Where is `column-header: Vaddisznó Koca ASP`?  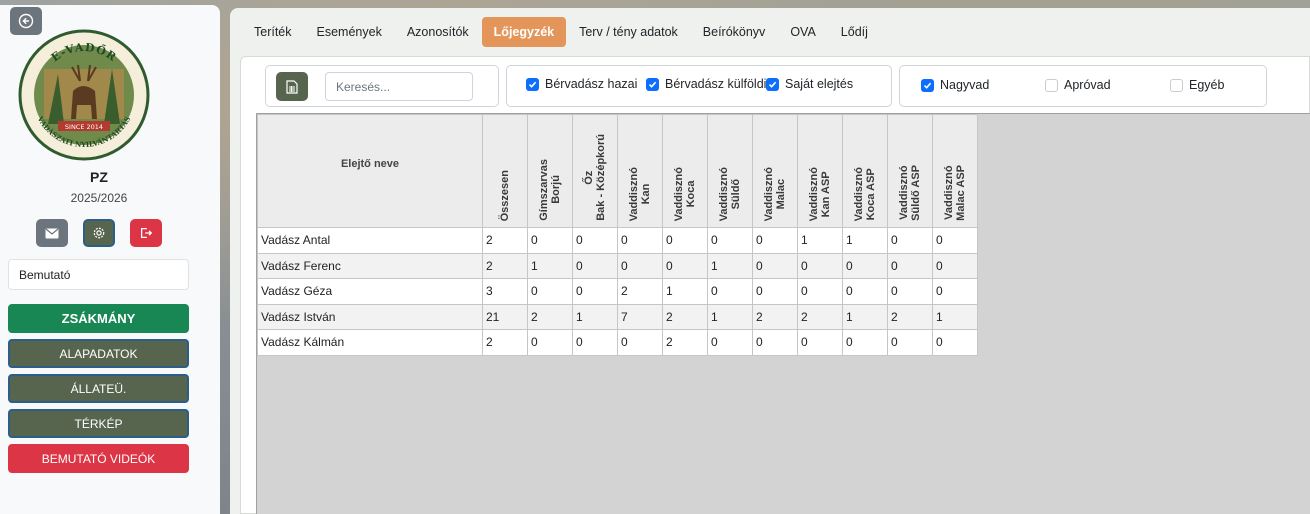
column-header: Vaddisznó Koca ASP is located at coordinates (865, 171).